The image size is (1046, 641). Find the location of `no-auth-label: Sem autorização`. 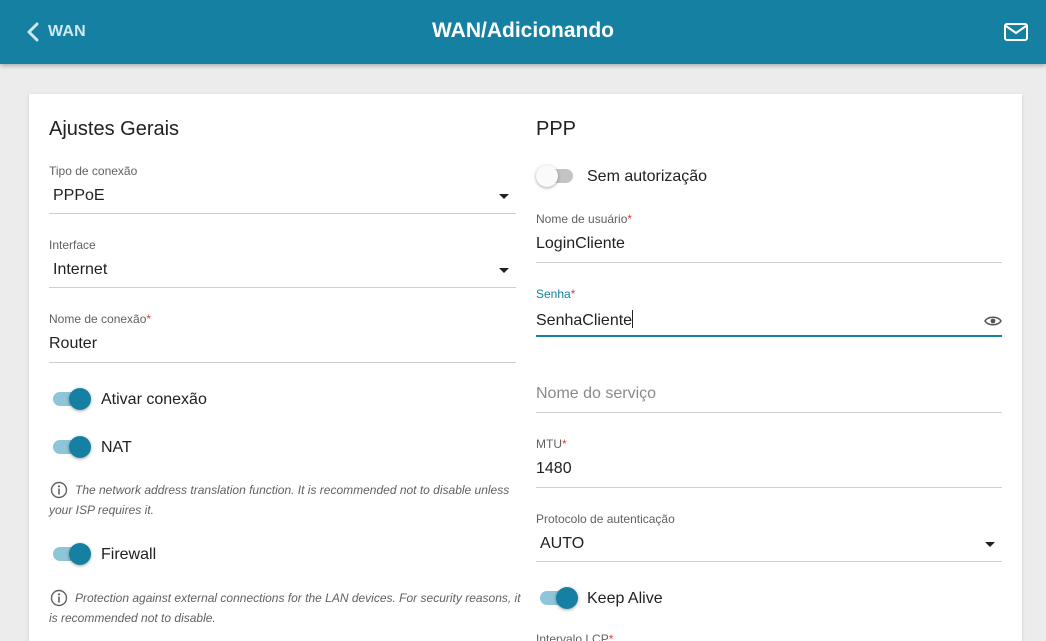

no-auth-label: Sem autorização is located at coordinates (647, 176).